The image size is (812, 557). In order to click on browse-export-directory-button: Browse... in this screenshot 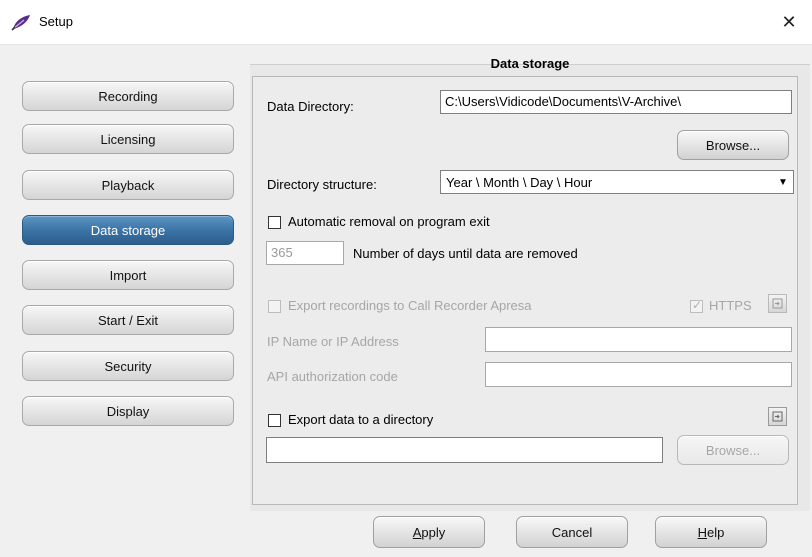, I will do `click(733, 450)`.